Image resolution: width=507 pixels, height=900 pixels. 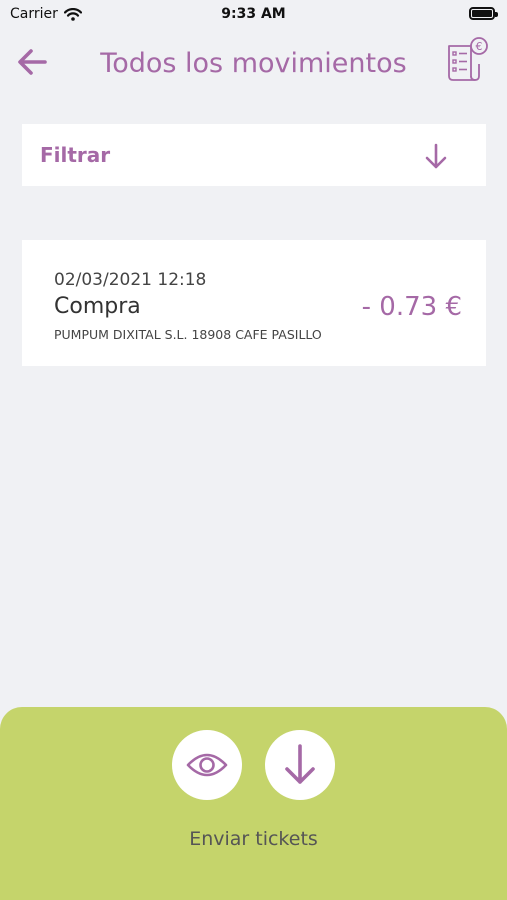 I want to click on receipt-button: €, so click(x=467, y=60).